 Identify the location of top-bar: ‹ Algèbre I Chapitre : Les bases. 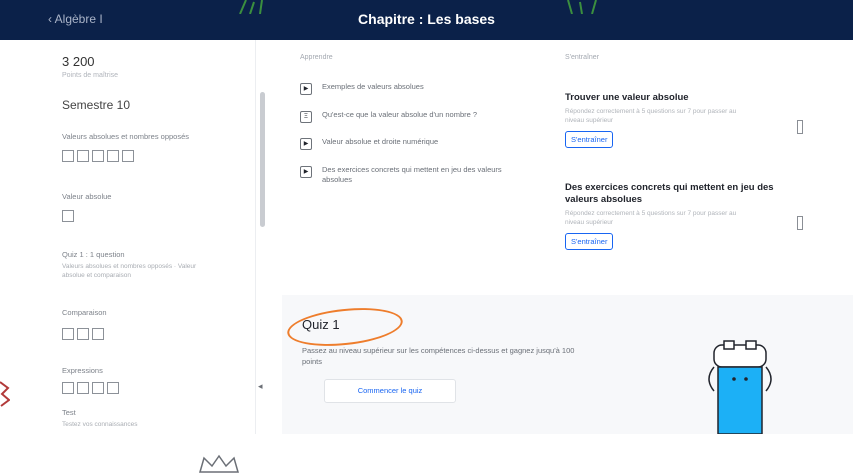
(426, 20).